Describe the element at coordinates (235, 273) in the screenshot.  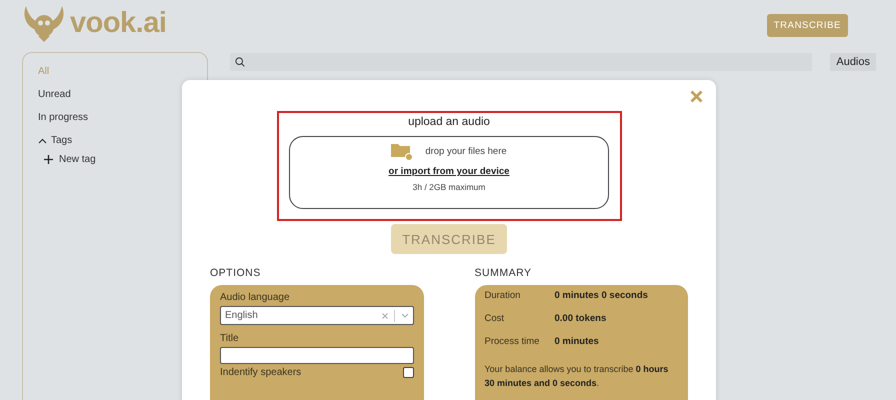
I see `options-heading: OPTIONS` at that location.